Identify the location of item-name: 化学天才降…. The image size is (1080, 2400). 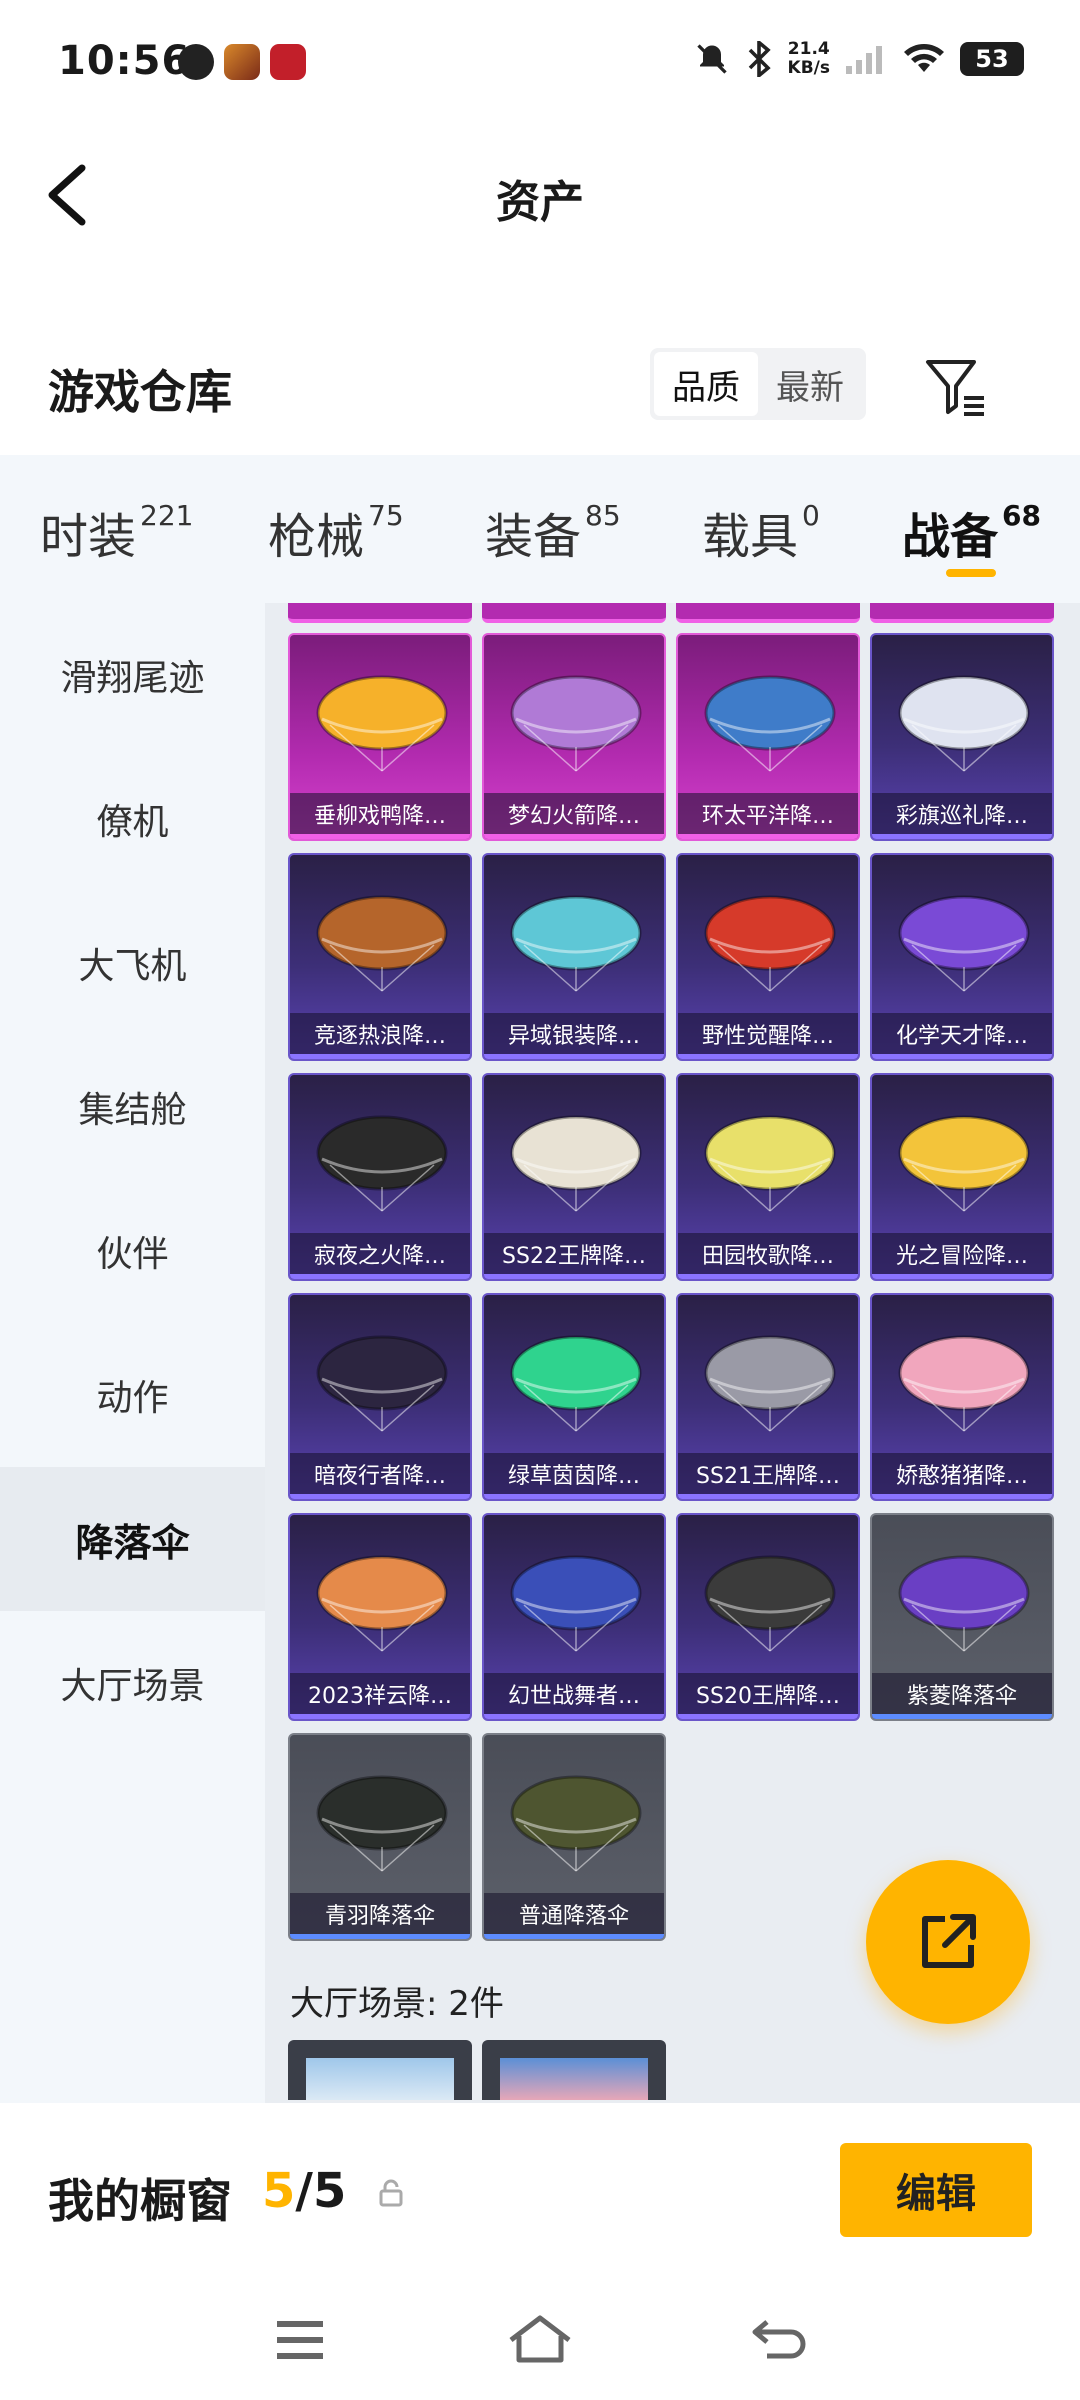
(962, 1036).